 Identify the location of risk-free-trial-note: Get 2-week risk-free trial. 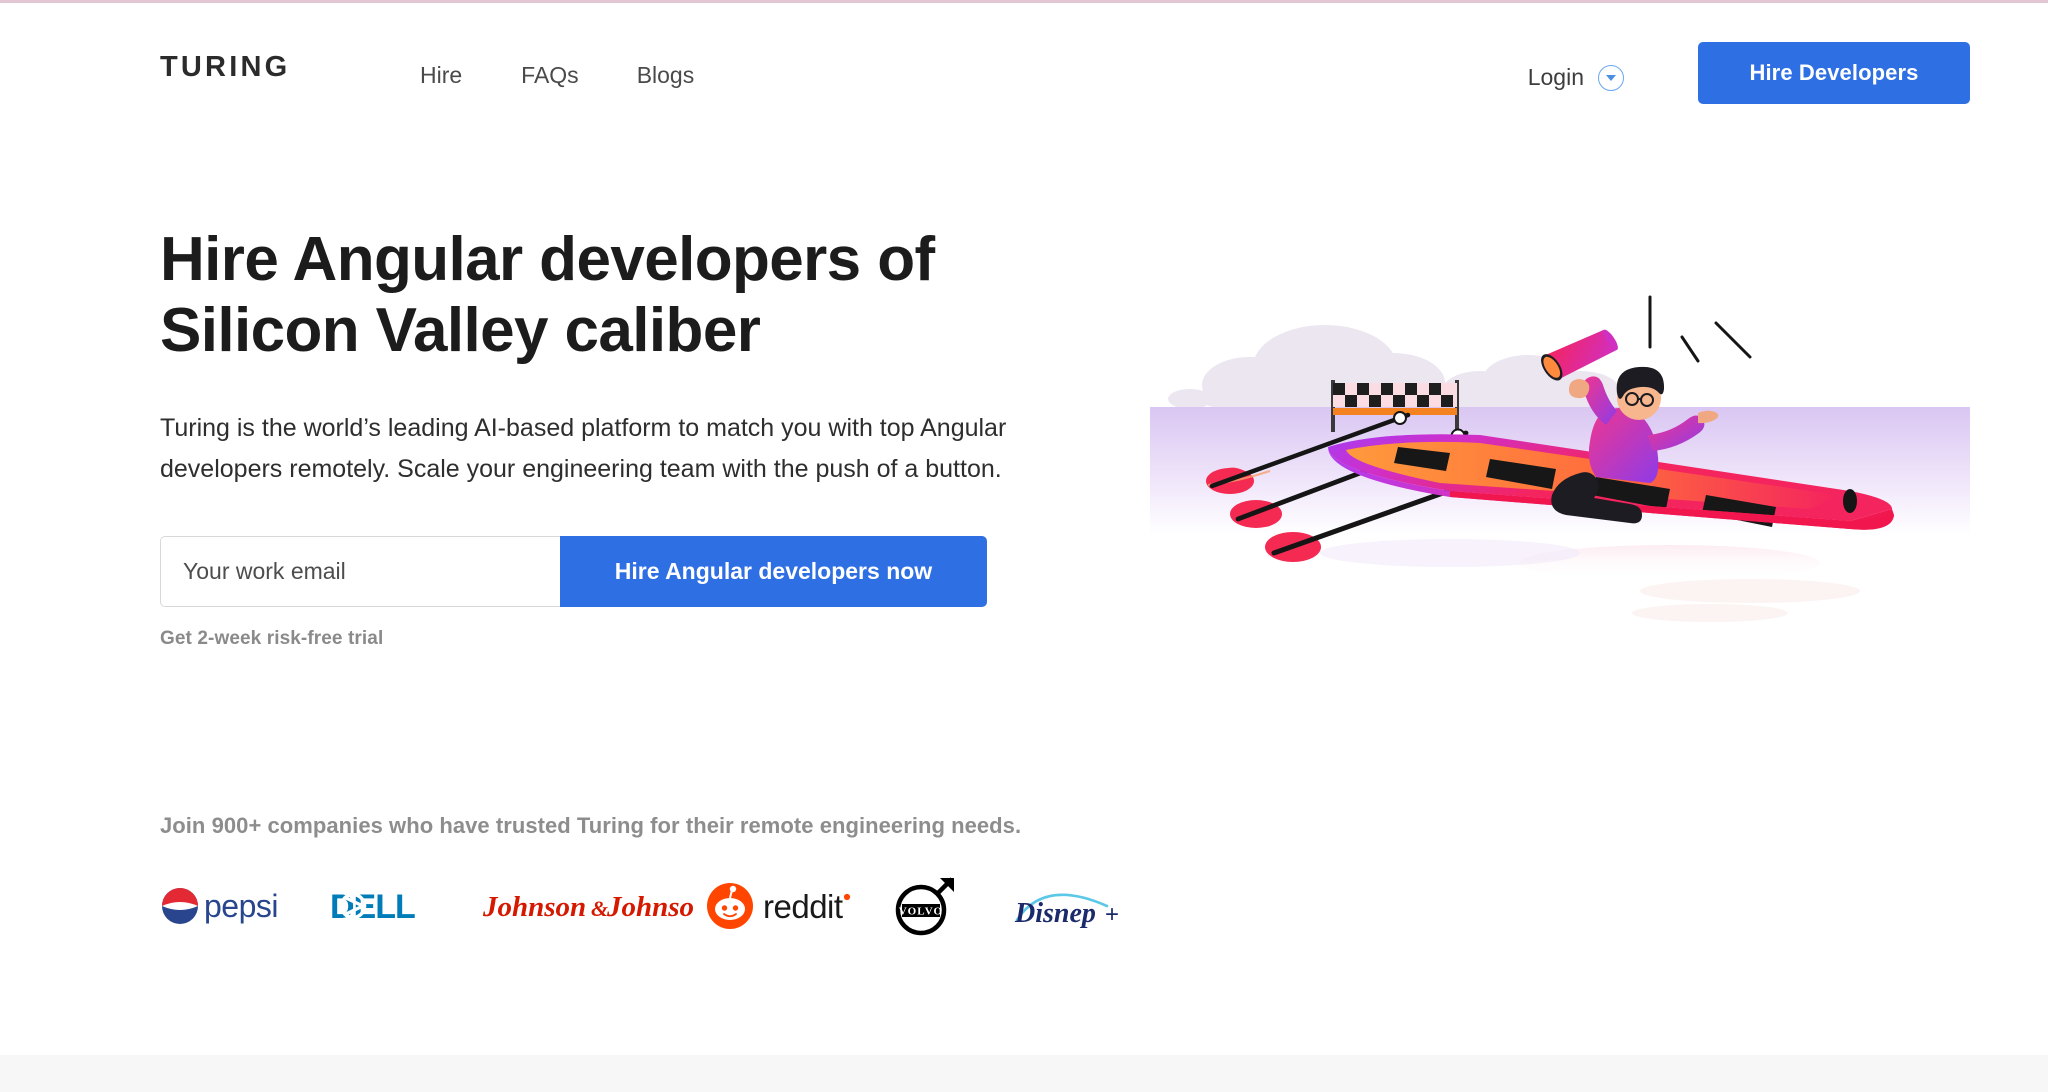
(272, 639).